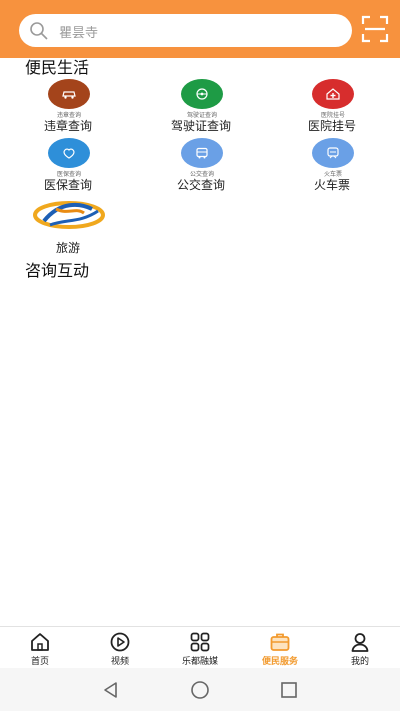 The image size is (400, 711). Describe the element at coordinates (57, 270) in the screenshot. I see `section-title-consult: 咨询互动` at that location.